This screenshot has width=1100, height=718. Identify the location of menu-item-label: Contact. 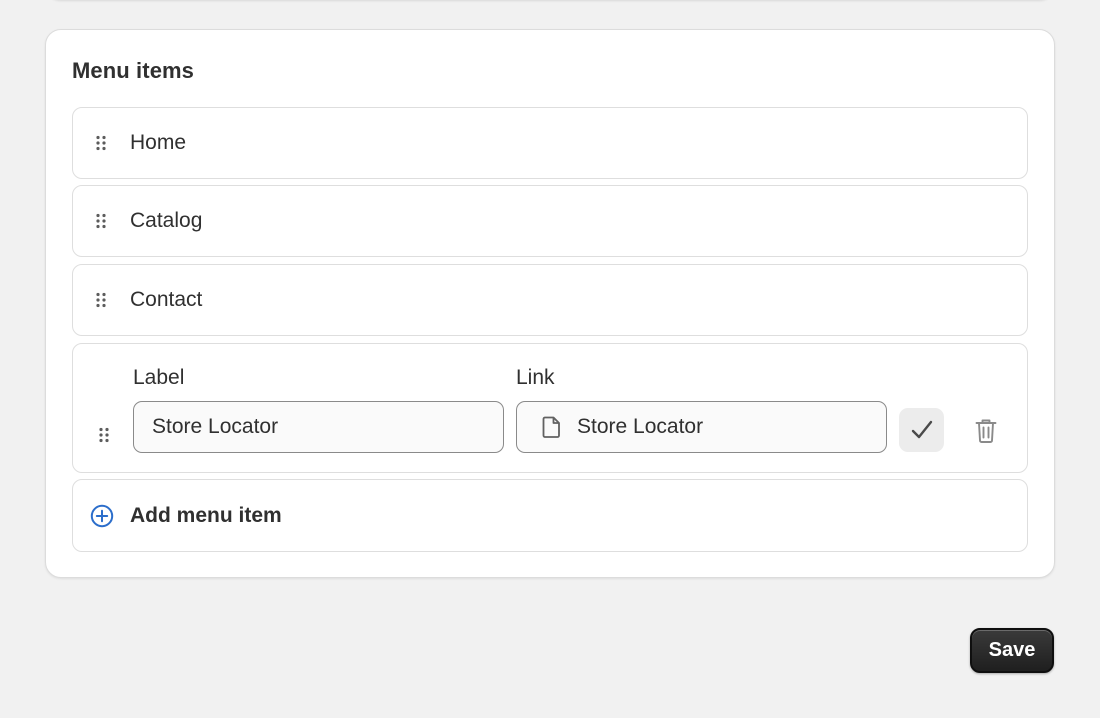
(166, 299).